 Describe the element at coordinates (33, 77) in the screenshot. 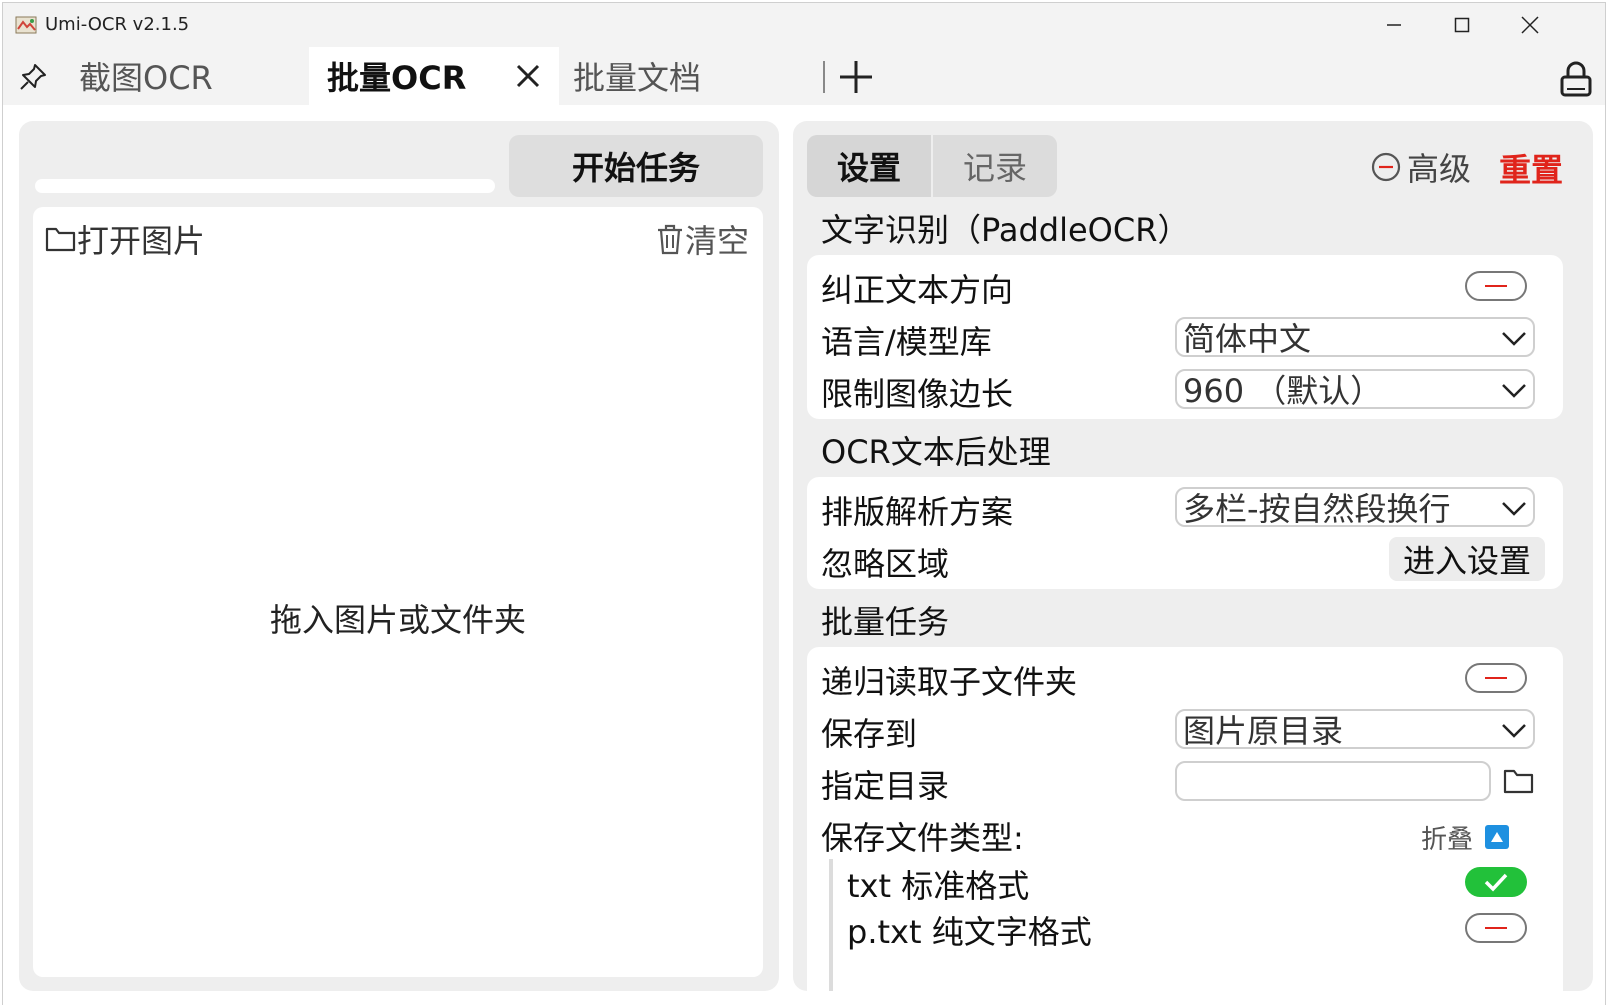

I see `pin-icon` at that location.